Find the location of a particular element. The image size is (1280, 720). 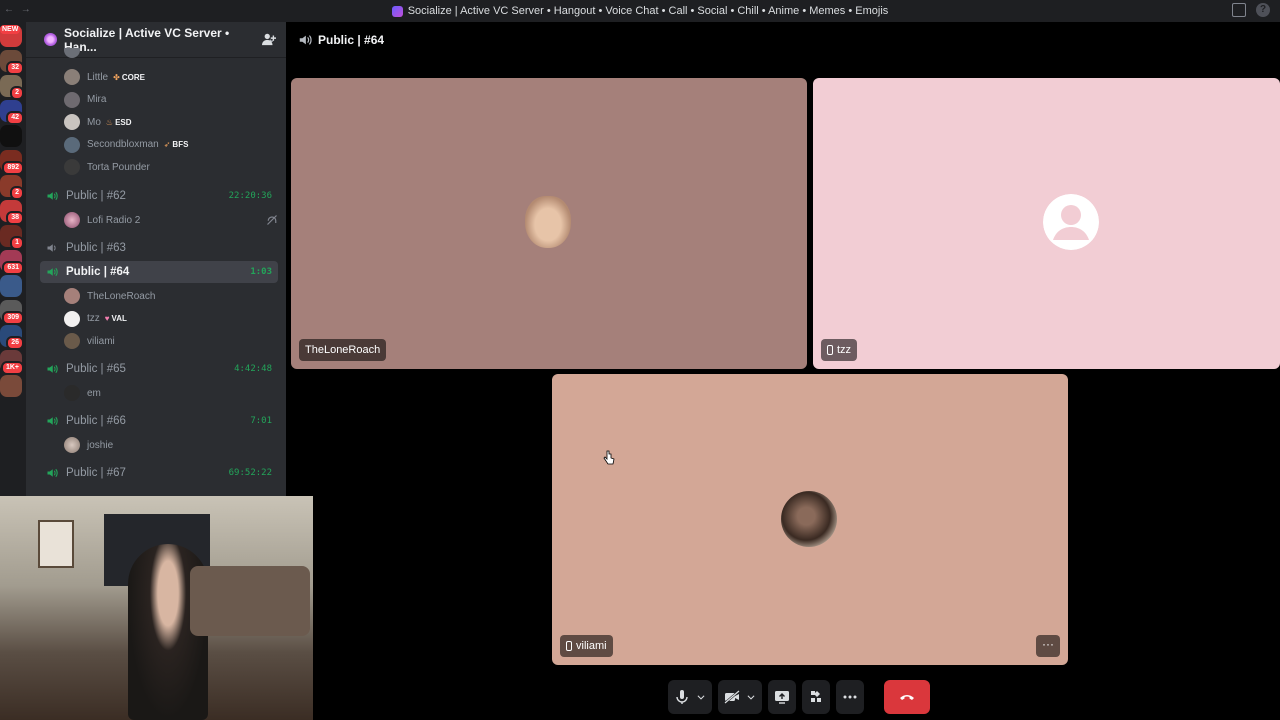

mention-badge: 631 is located at coordinates (13, 268).